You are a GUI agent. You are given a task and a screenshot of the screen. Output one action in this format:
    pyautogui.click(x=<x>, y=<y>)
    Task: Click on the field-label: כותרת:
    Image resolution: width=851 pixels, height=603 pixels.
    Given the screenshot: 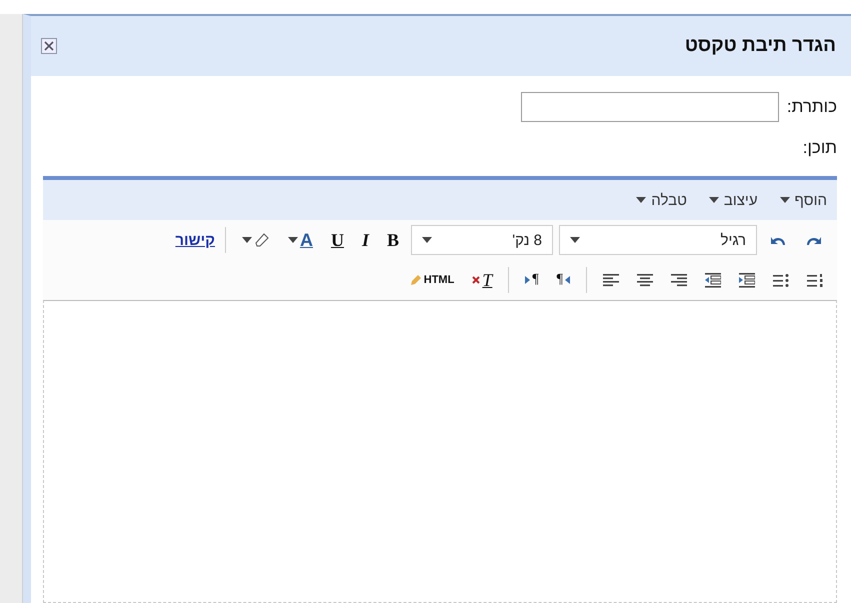 What is the action you would take?
    pyautogui.click(x=811, y=107)
    